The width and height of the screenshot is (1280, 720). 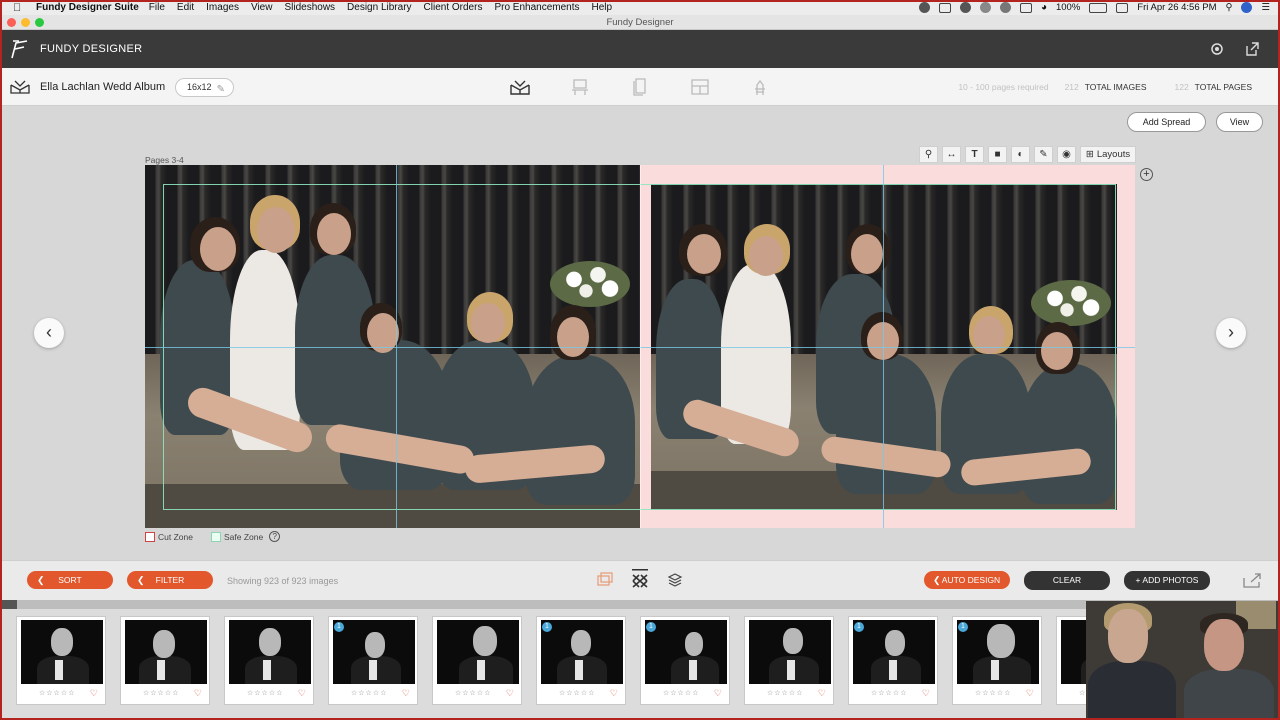 What do you see at coordinates (580, 87) in the screenshot?
I see `wall-art-mode-icon` at bounding box center [580, 87].